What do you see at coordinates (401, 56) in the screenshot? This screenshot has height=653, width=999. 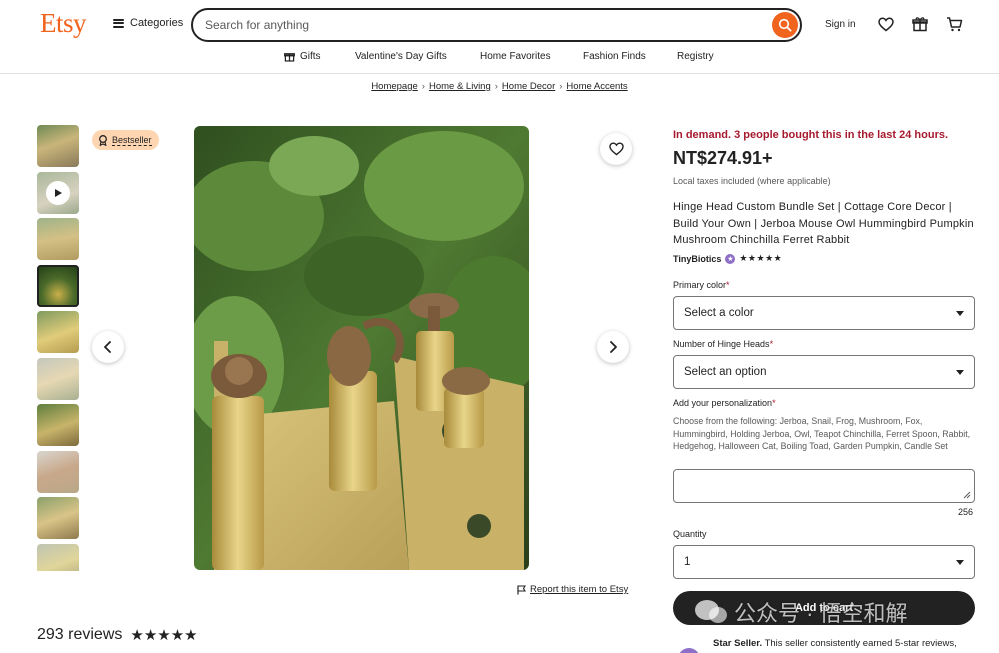 I see `nav-valentines: Valentine's Day Gifts` at bounding box center [401, 56].